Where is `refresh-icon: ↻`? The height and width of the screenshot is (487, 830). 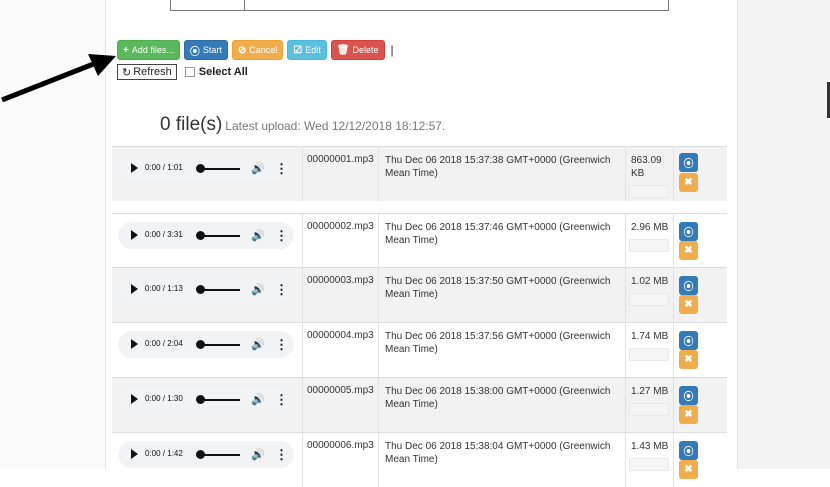
refresh-icon: ↻ is located at coordinates (127, 72).